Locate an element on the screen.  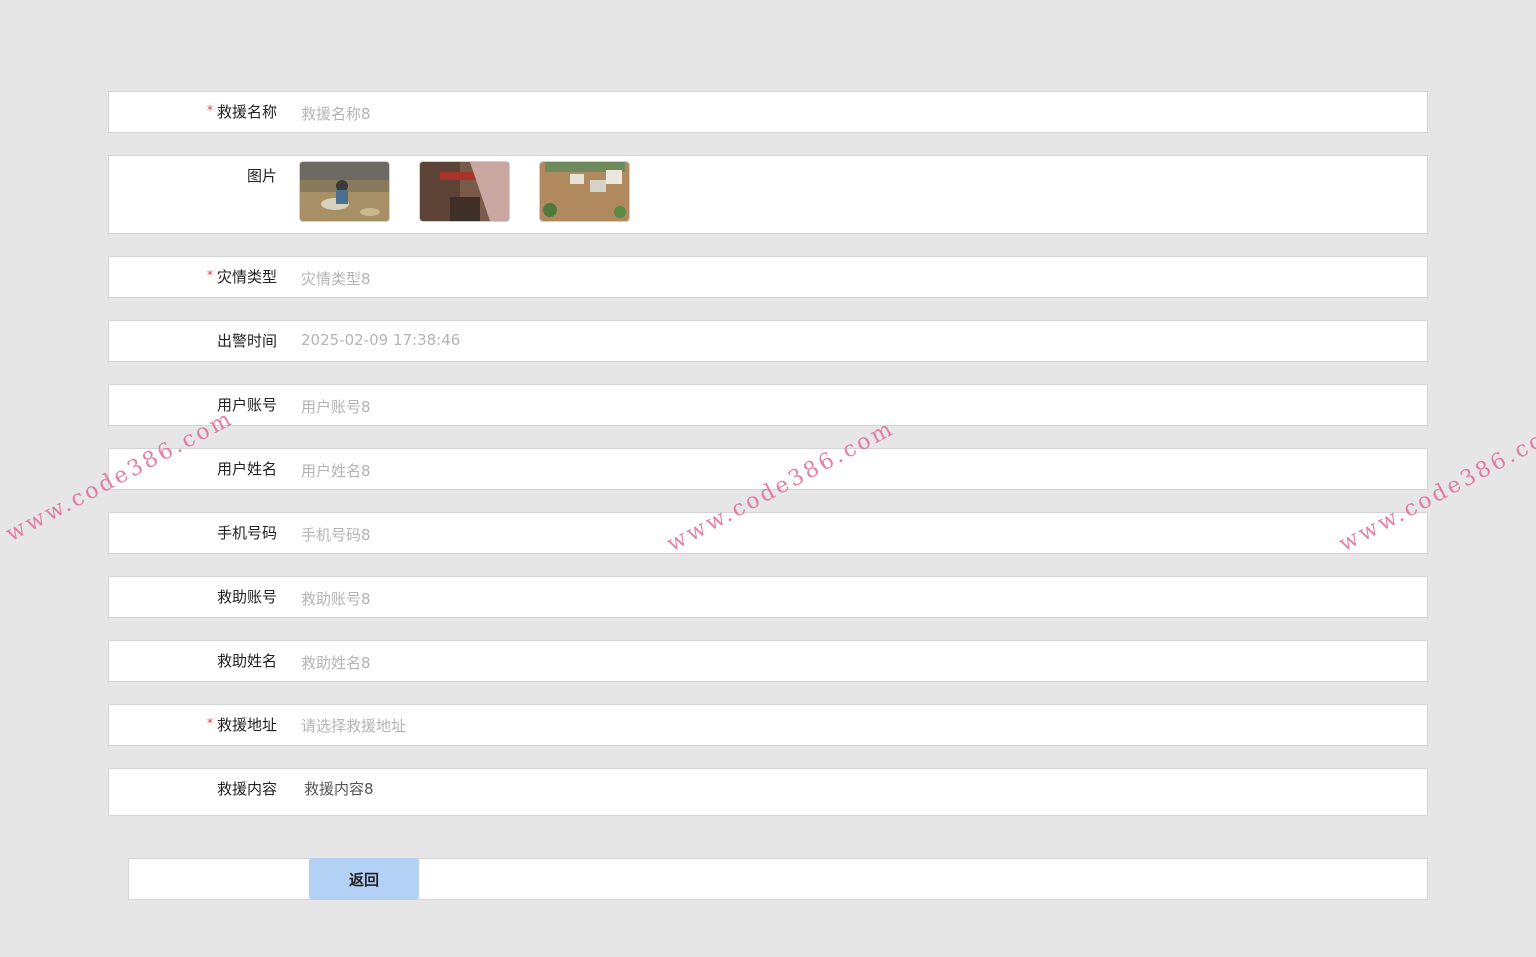
field-label: 图片 is located at coordinates (261, 176).